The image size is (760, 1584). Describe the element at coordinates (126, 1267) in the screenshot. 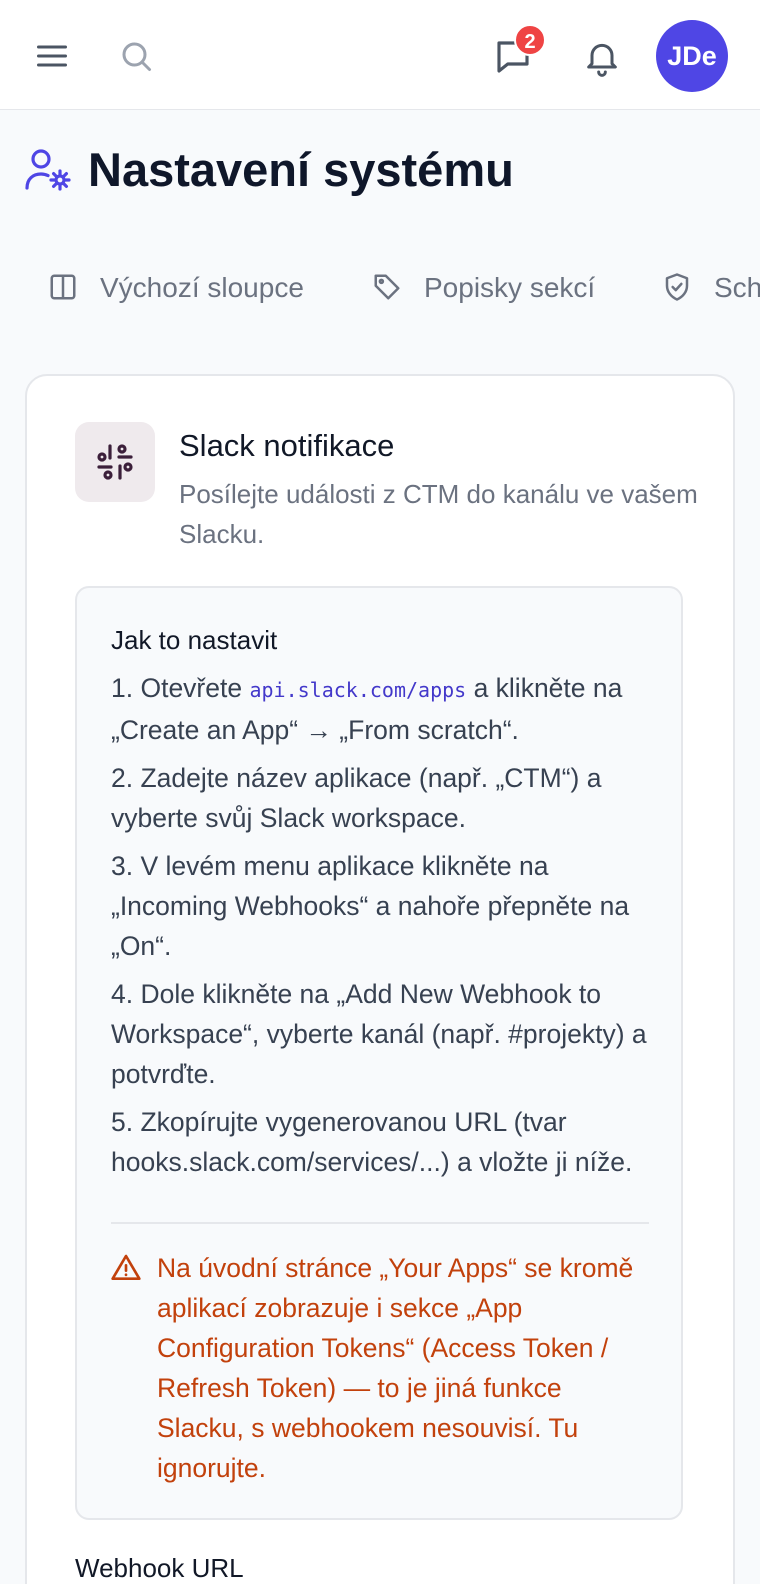

I see `warning-icon` at that location.